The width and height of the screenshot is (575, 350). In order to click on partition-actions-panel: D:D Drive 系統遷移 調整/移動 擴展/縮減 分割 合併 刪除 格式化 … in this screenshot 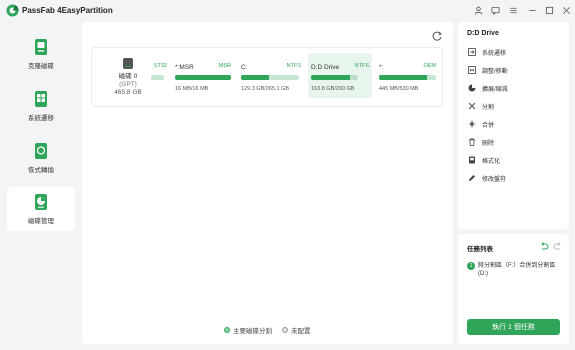, I will do `click(513, 125)`.